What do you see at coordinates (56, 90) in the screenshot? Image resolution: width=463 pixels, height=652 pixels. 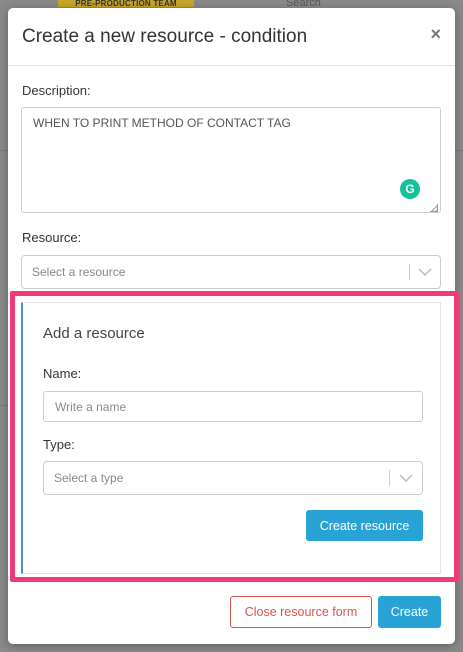 I see `description-label: Description:` at bounding box center [56, 90].